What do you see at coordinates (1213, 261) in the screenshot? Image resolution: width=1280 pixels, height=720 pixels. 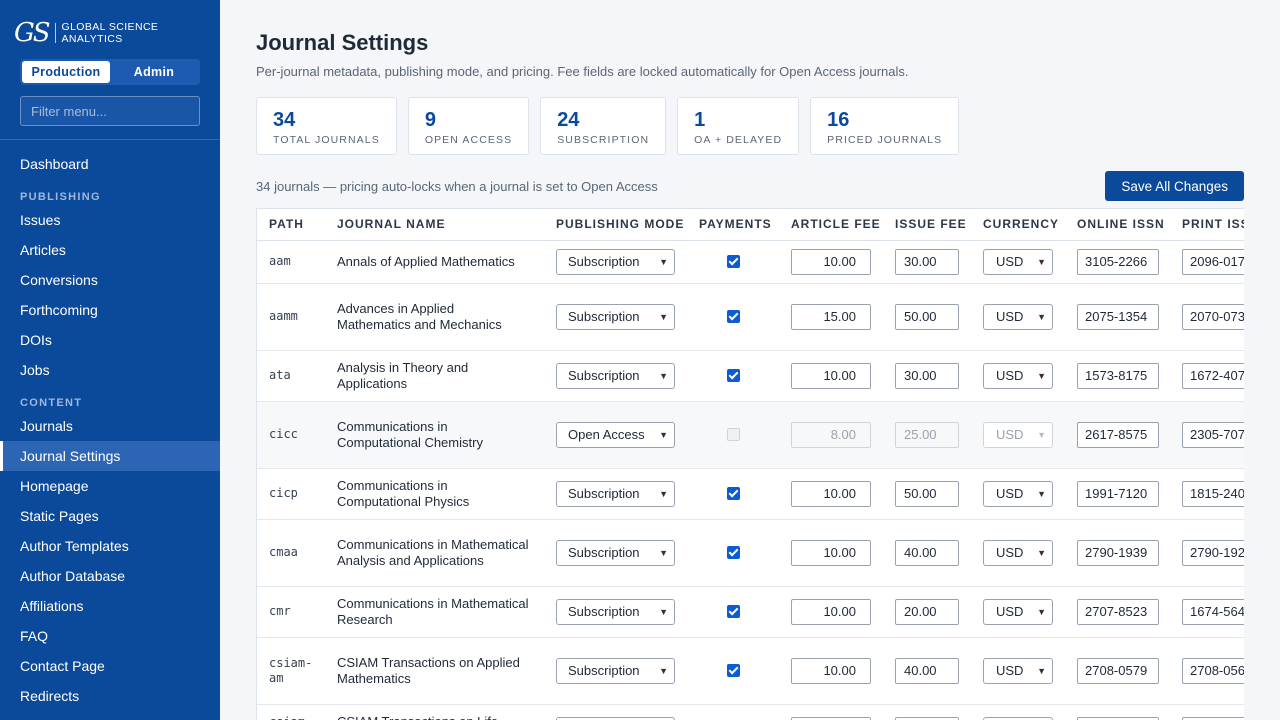 I see `print-issn-input: 2096-0174` at bounding box center [1213, 261].